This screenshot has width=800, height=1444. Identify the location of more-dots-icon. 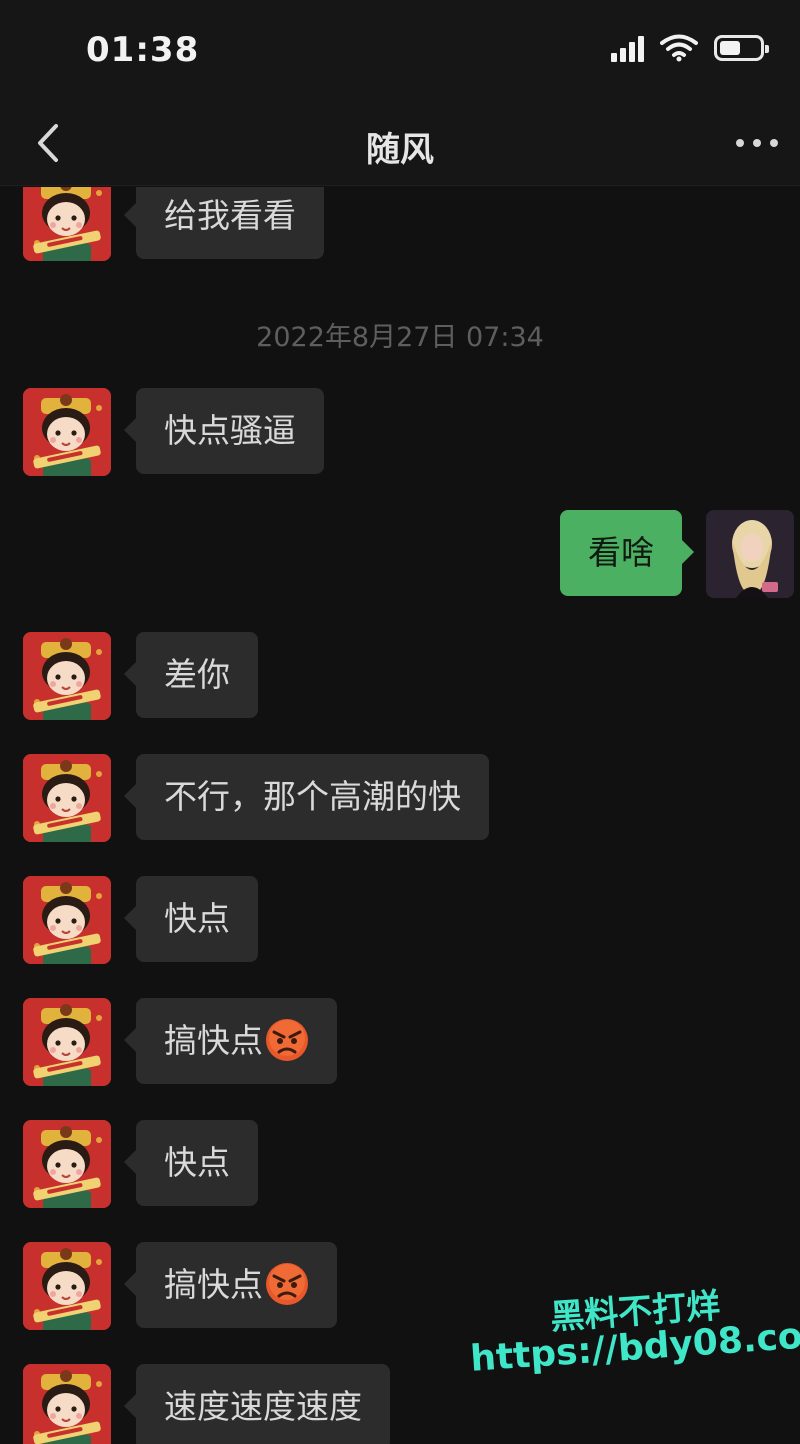
(740, 143).